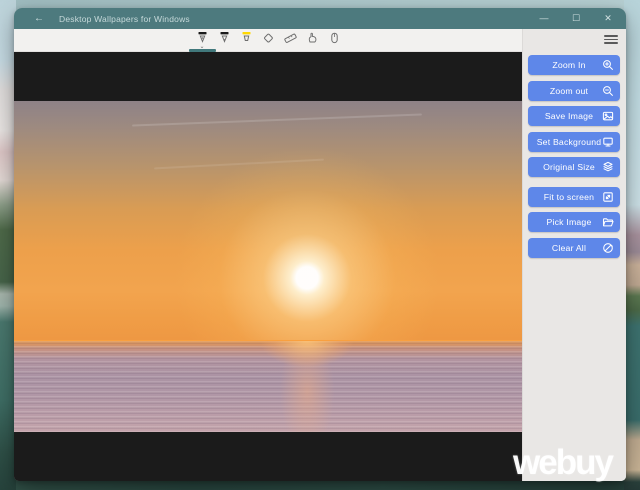 This screenshot has width=640, height=490. What do you see at coordinates (334, 40) in the screenshot?
I see `touch-input-icon` at bounding box center [334, 40].